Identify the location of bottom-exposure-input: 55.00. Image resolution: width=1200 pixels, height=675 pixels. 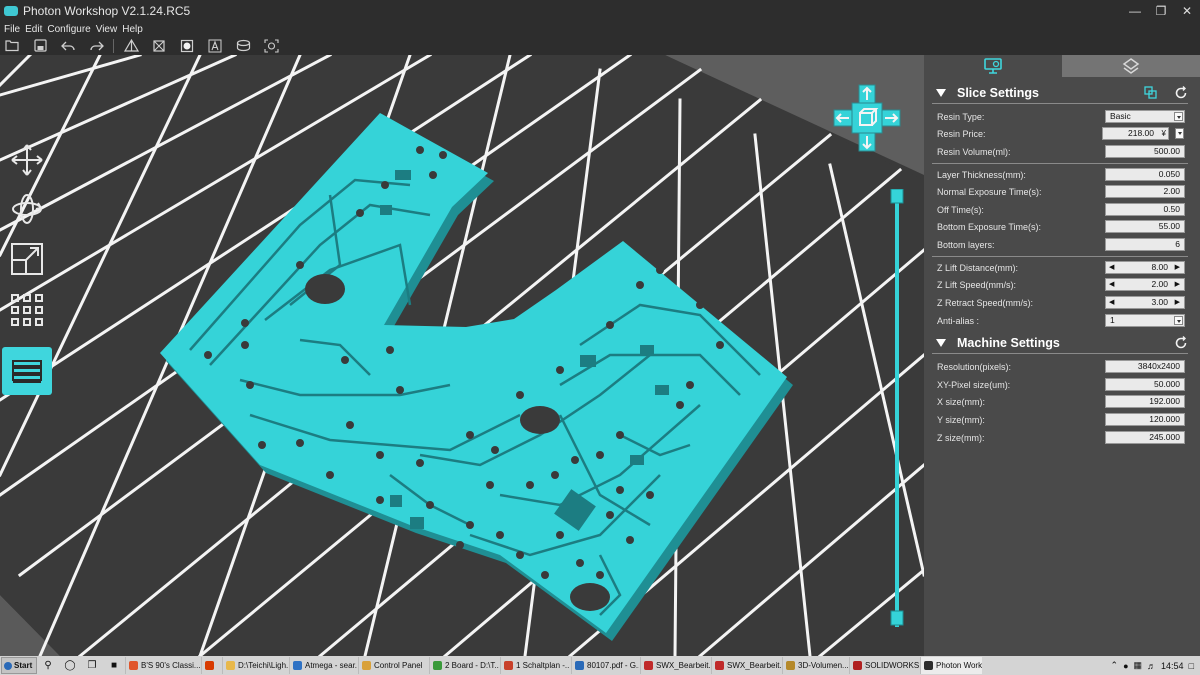
(1145, 226).